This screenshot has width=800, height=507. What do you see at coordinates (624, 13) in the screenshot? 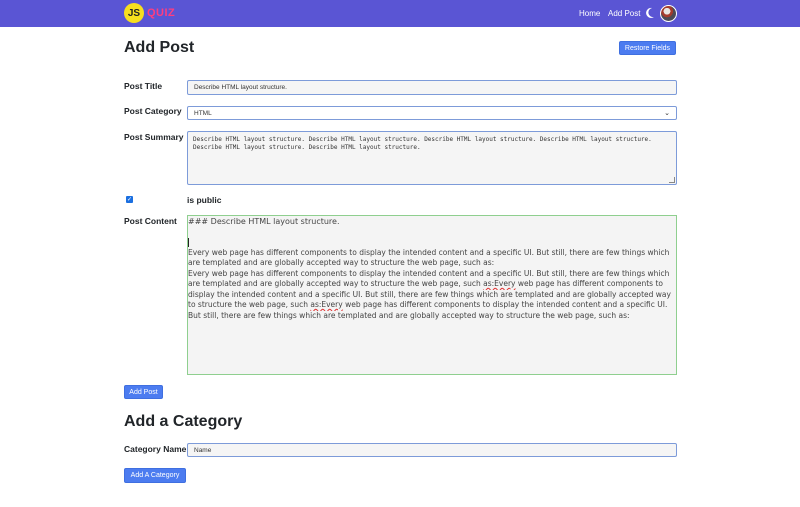
I see `nav-link-add-post: Add Post` at bounding box center [624, 13].